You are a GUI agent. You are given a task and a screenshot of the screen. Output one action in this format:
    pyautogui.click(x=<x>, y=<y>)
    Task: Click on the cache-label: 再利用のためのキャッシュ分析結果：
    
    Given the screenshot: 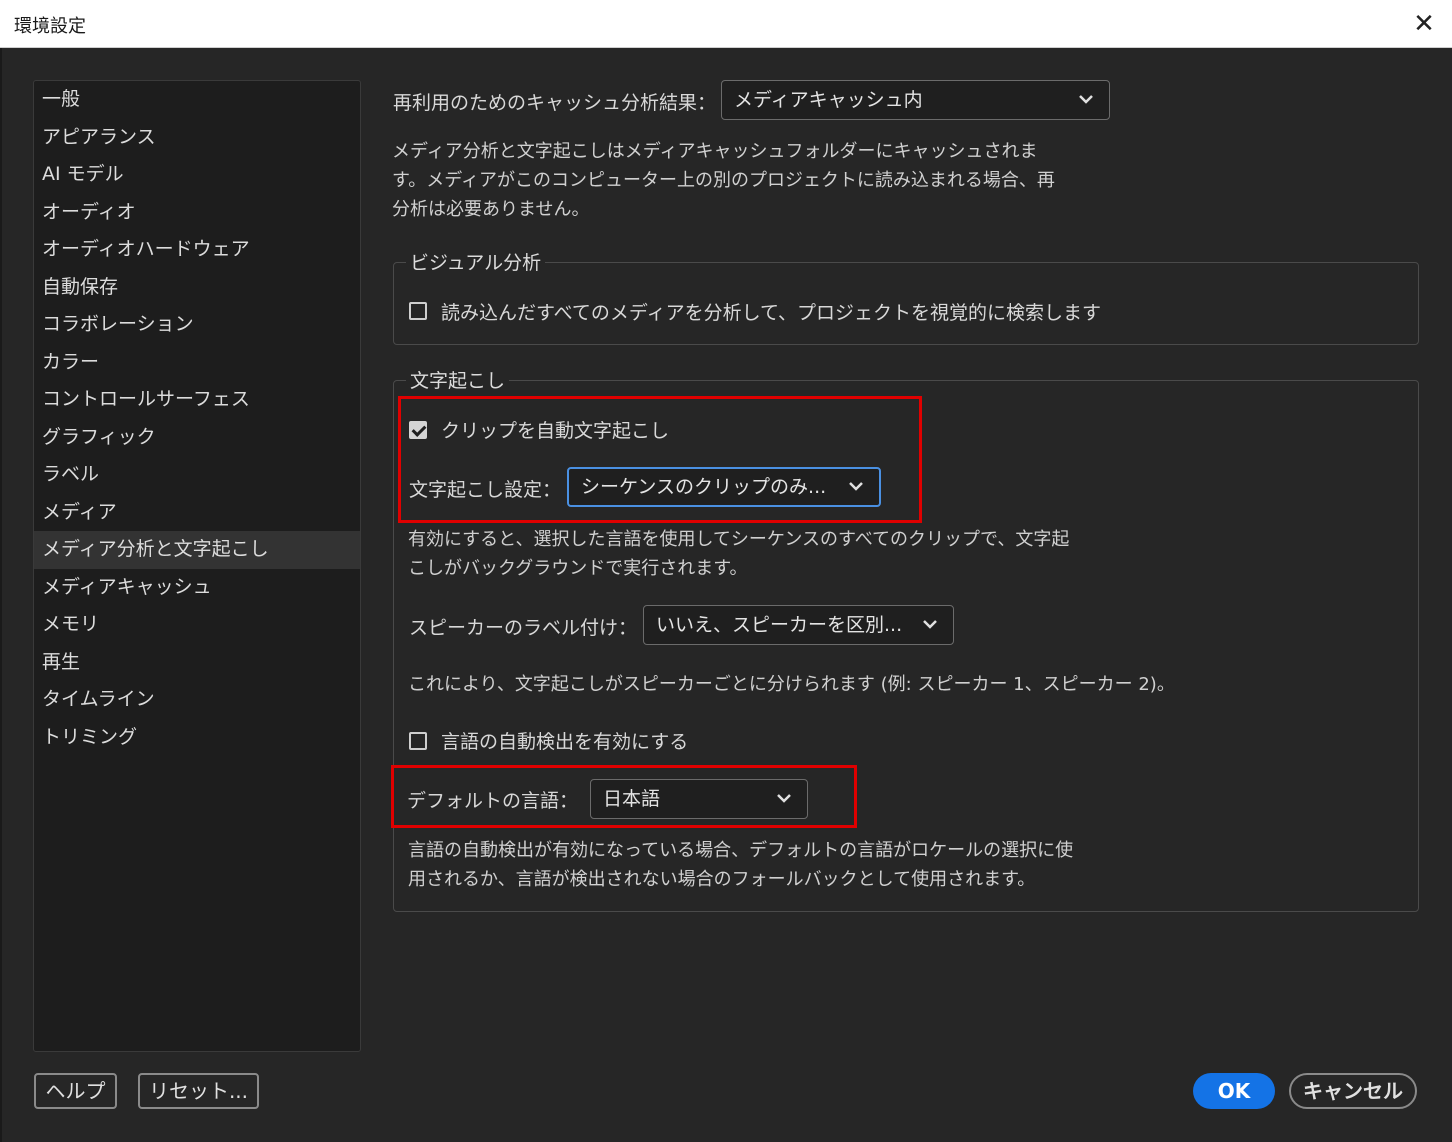 What is the action you would take?
    pyautogui.click(x=555, y=103)
    